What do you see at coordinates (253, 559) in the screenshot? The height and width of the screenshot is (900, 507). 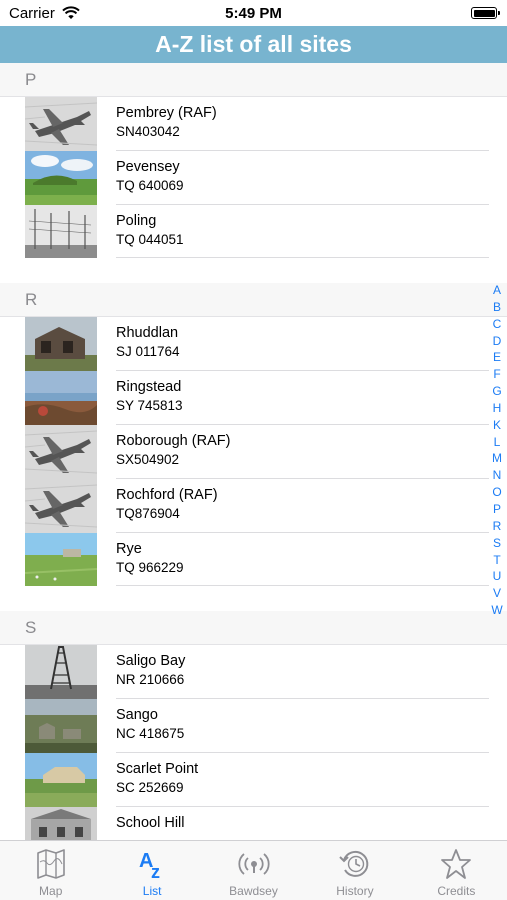 I see `site-row: Rye TQ 966229` at bounding box center [253, 559].